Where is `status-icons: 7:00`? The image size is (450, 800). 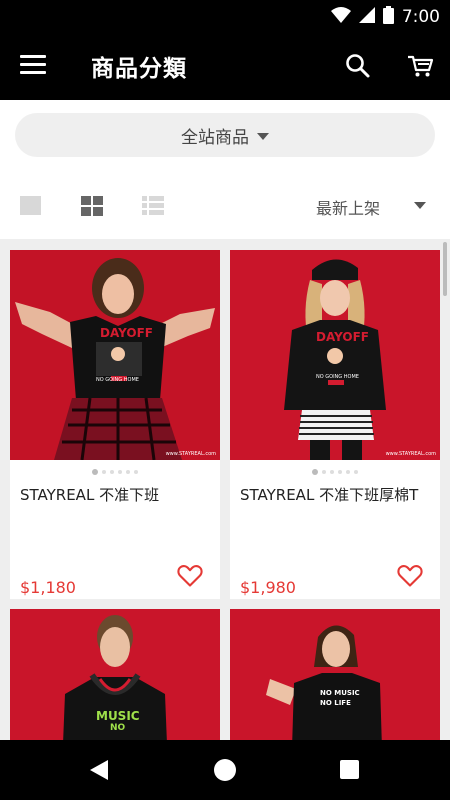 status-icons: 7:00 is located at coordinates (385, 17).